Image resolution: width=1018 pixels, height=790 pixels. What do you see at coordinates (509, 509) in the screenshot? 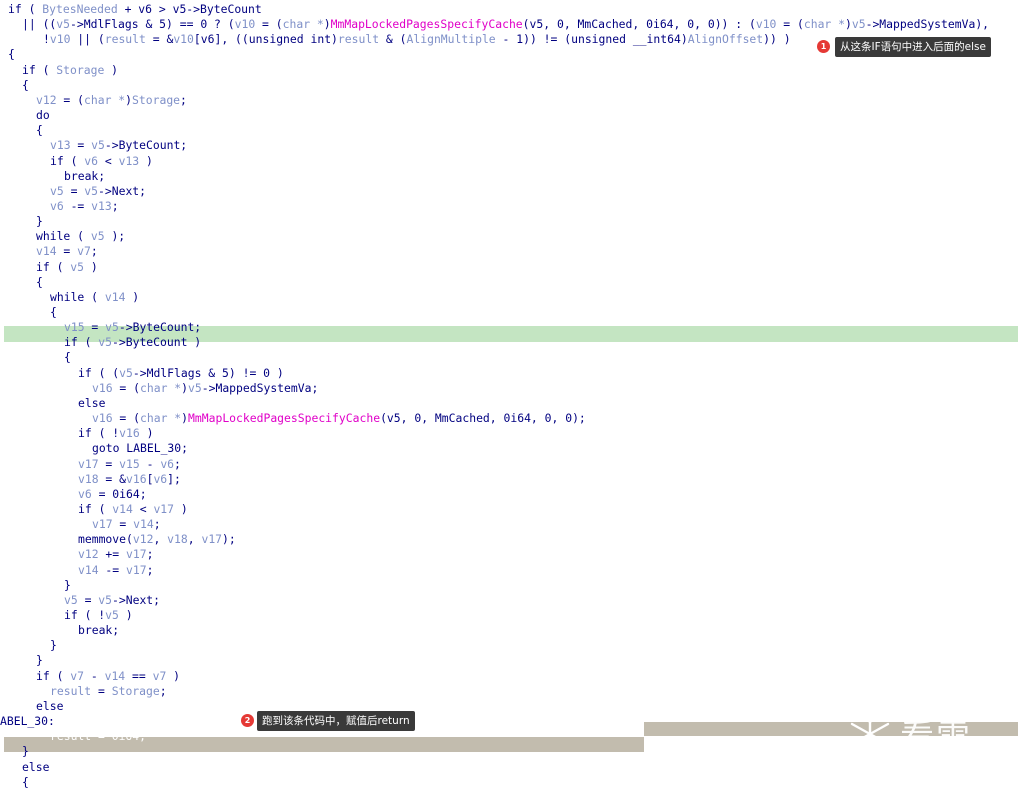
I see `code-line: if ( v14 < v17 )` at bounding box center [509, 509].